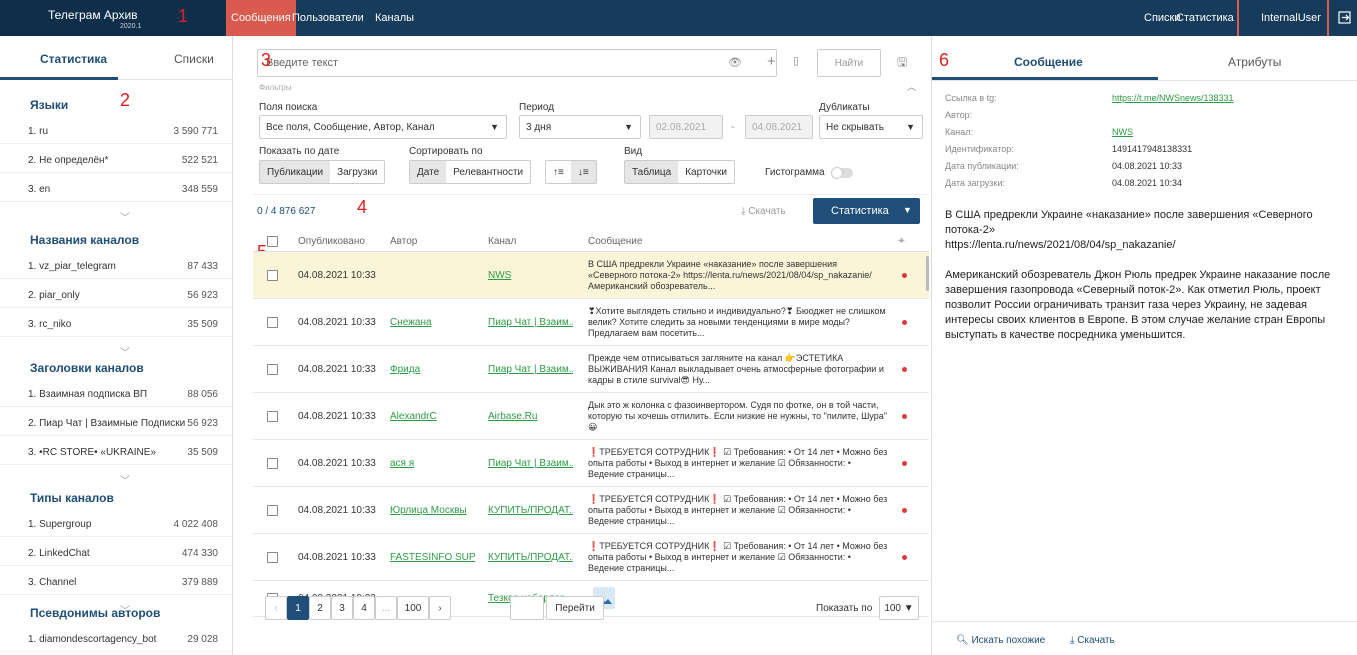 The height and width of the screenshot is (655, 1357). Describe the element at coordinates (842, 173) in the screenshot. I see `histogram-toggle` at that location.